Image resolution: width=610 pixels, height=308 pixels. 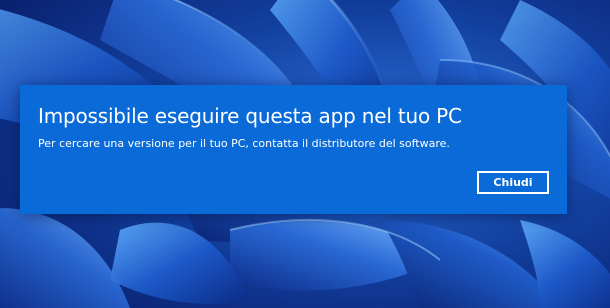 What do you see at coordinates (513, 182) in the screenshot?
I see `close-button: Chiudi` at bounding box center [513, 182].